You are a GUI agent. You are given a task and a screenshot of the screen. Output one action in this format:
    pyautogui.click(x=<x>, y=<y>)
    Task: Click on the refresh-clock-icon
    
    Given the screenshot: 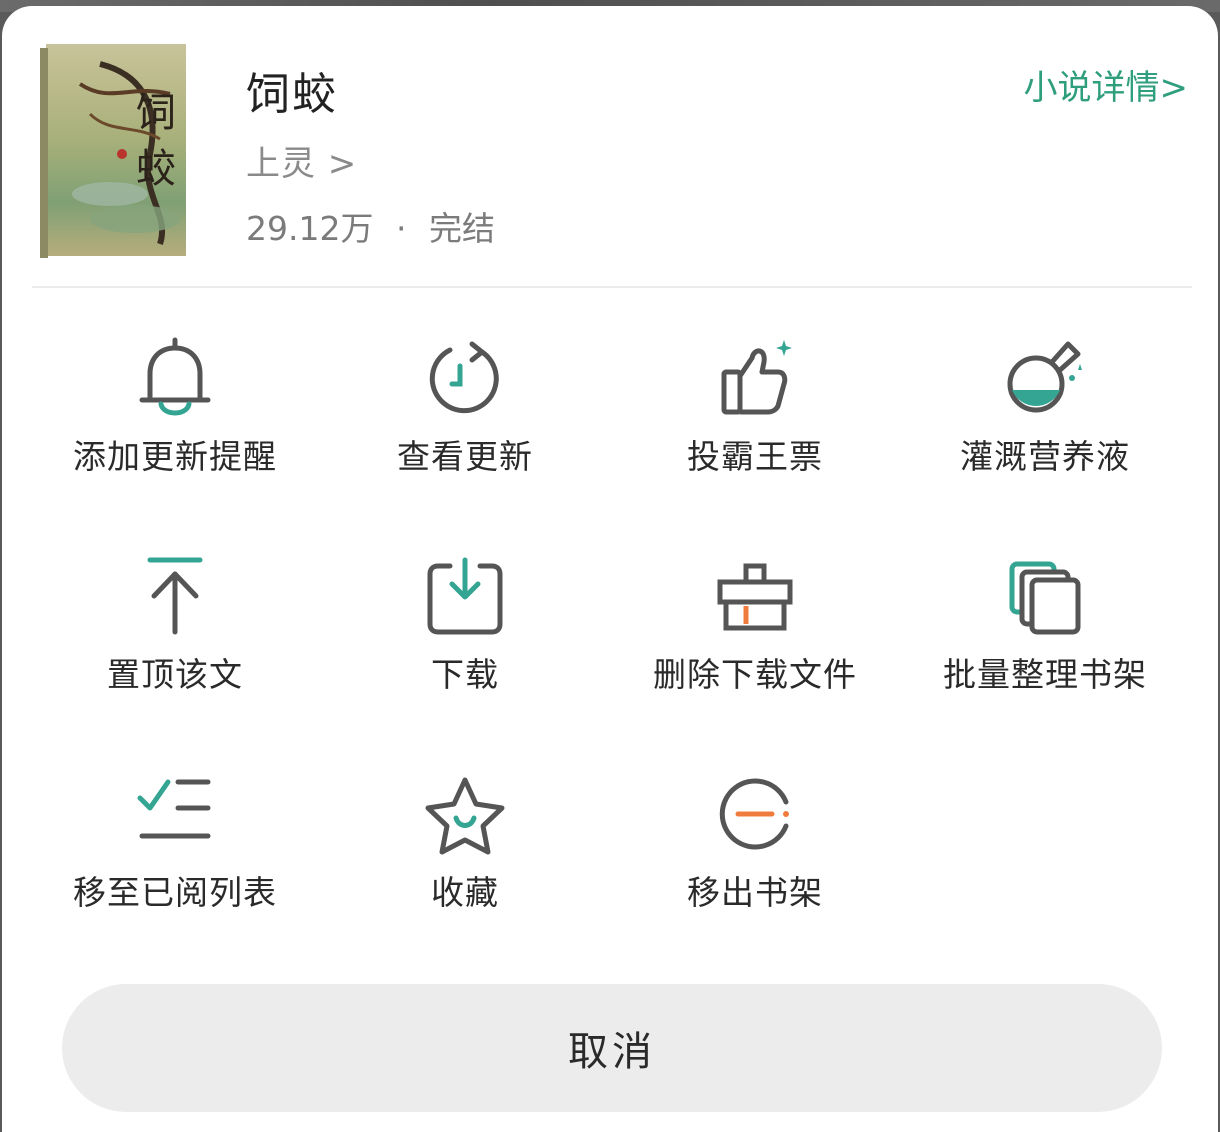 What is the action you would take?
    pyautogui.click(x=464, y=377)
    